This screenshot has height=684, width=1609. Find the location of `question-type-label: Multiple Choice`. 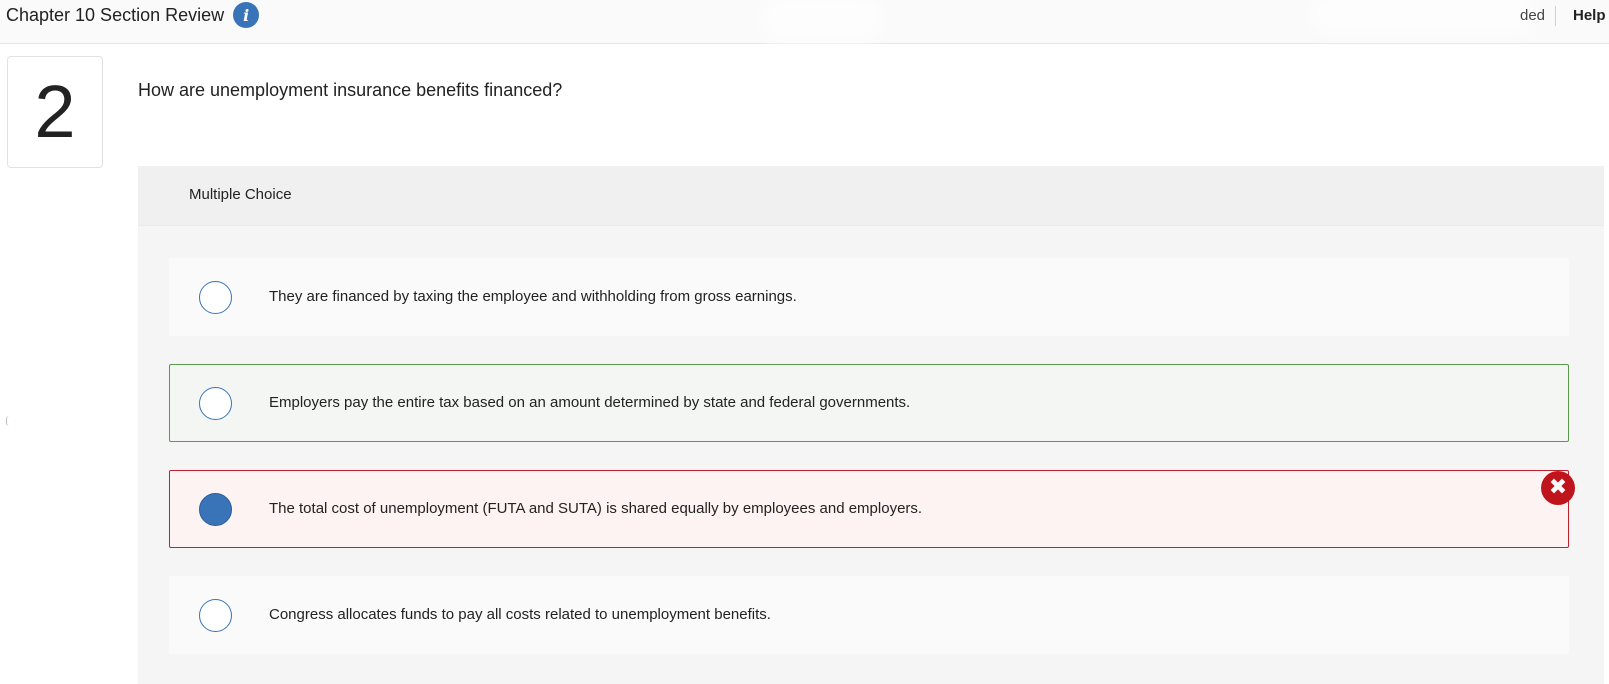

question-type-label: Multiple Choice is located at coordinates (240, 194).